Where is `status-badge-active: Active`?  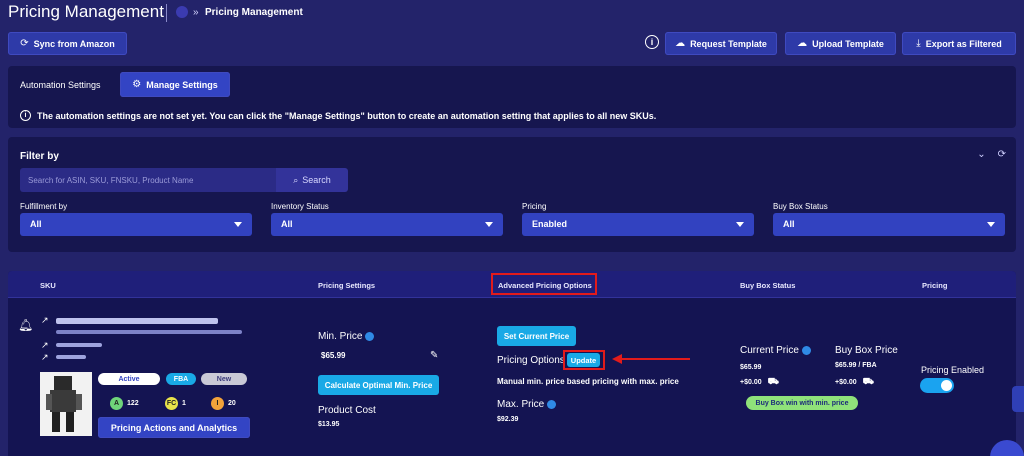
status-badge-active: Active is located at coordinates (129, 379).